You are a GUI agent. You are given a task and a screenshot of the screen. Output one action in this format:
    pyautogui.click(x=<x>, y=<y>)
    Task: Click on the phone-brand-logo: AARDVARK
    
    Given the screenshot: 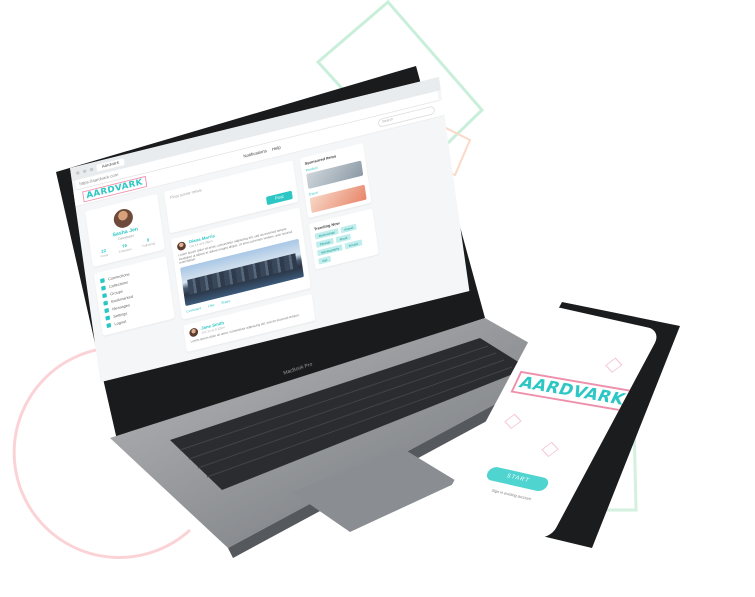 What is the action you would take?
    pyautogui.click(x=572, y=391)
    